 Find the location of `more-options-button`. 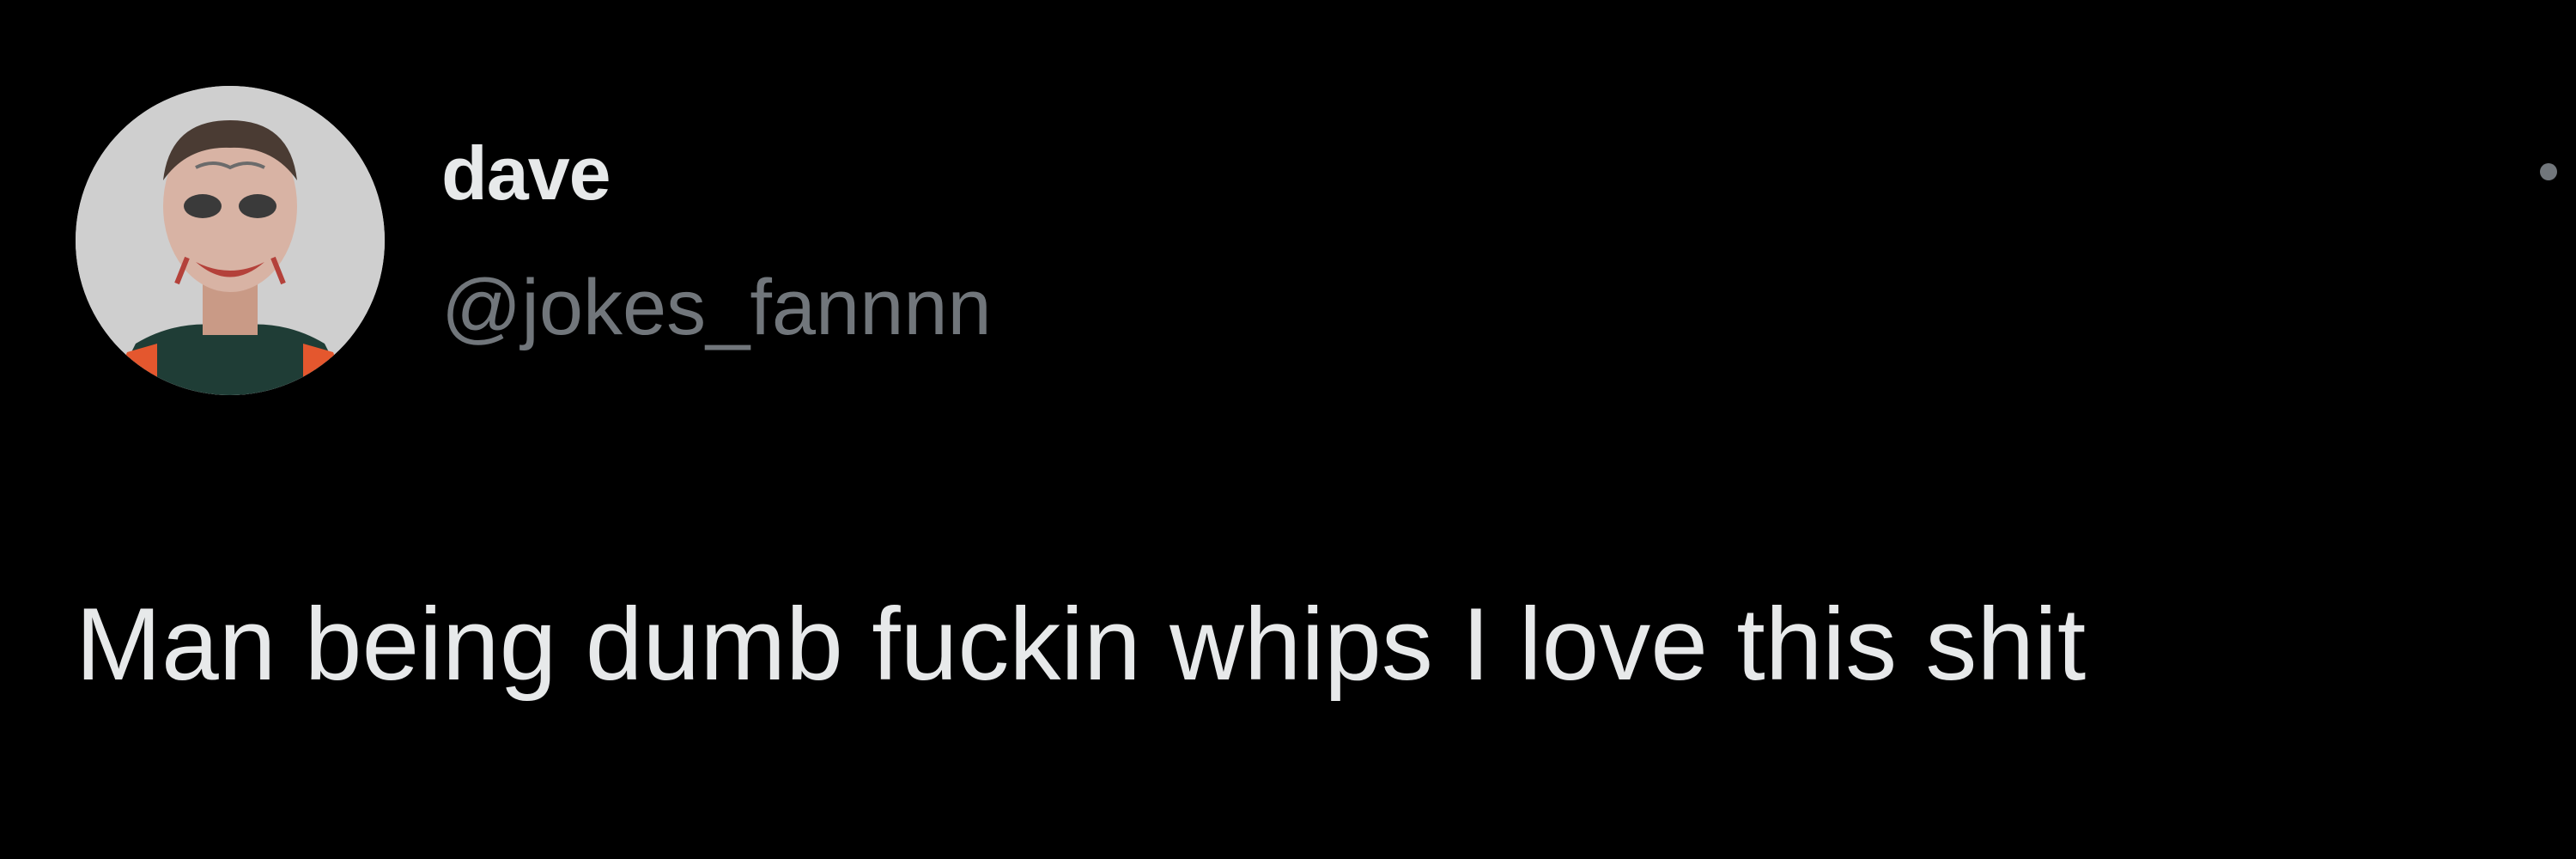

more-options-button is located at coordinates (2552, 174).